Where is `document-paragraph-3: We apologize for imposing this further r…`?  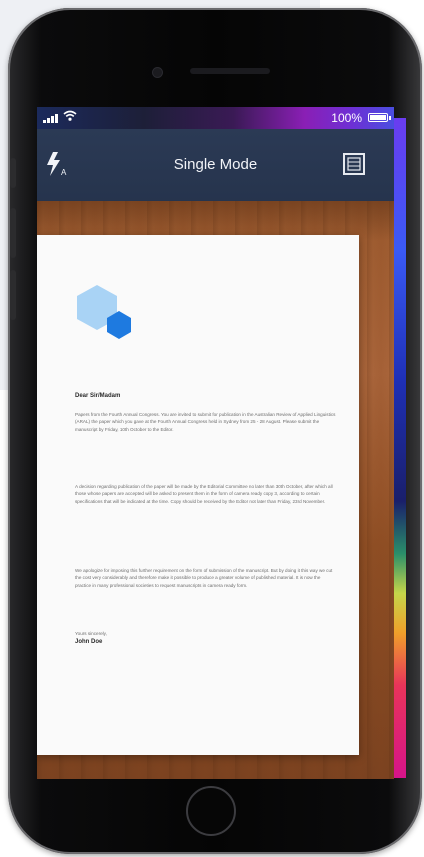
document-paragraph-3: We apologize for imposing this further r… is located at coordinates (204, 578).